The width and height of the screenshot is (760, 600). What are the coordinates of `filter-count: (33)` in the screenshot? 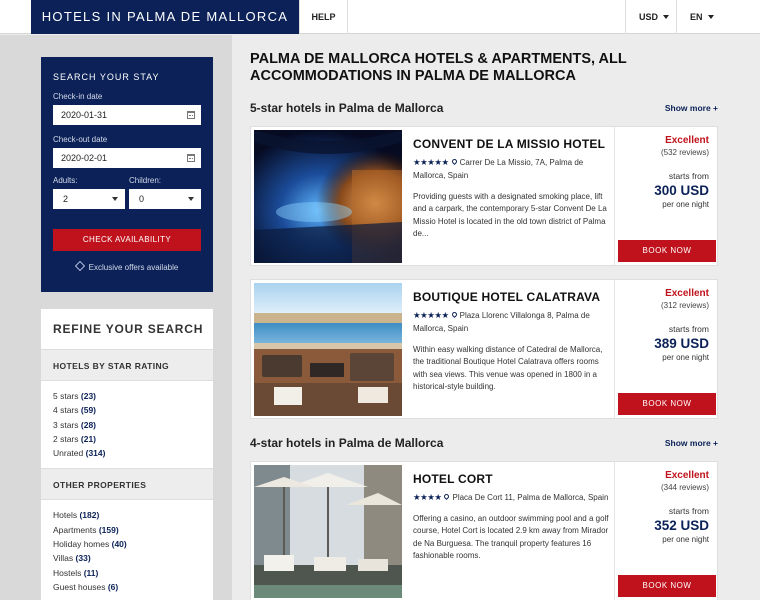 It's located at (83, 558).